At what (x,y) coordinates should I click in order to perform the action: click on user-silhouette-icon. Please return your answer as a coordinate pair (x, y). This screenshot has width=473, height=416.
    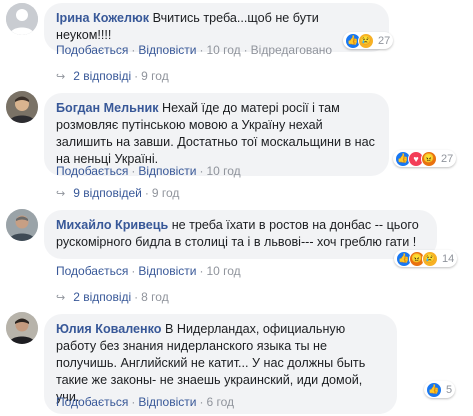
    Looking at the image, I should click on (22, 19).